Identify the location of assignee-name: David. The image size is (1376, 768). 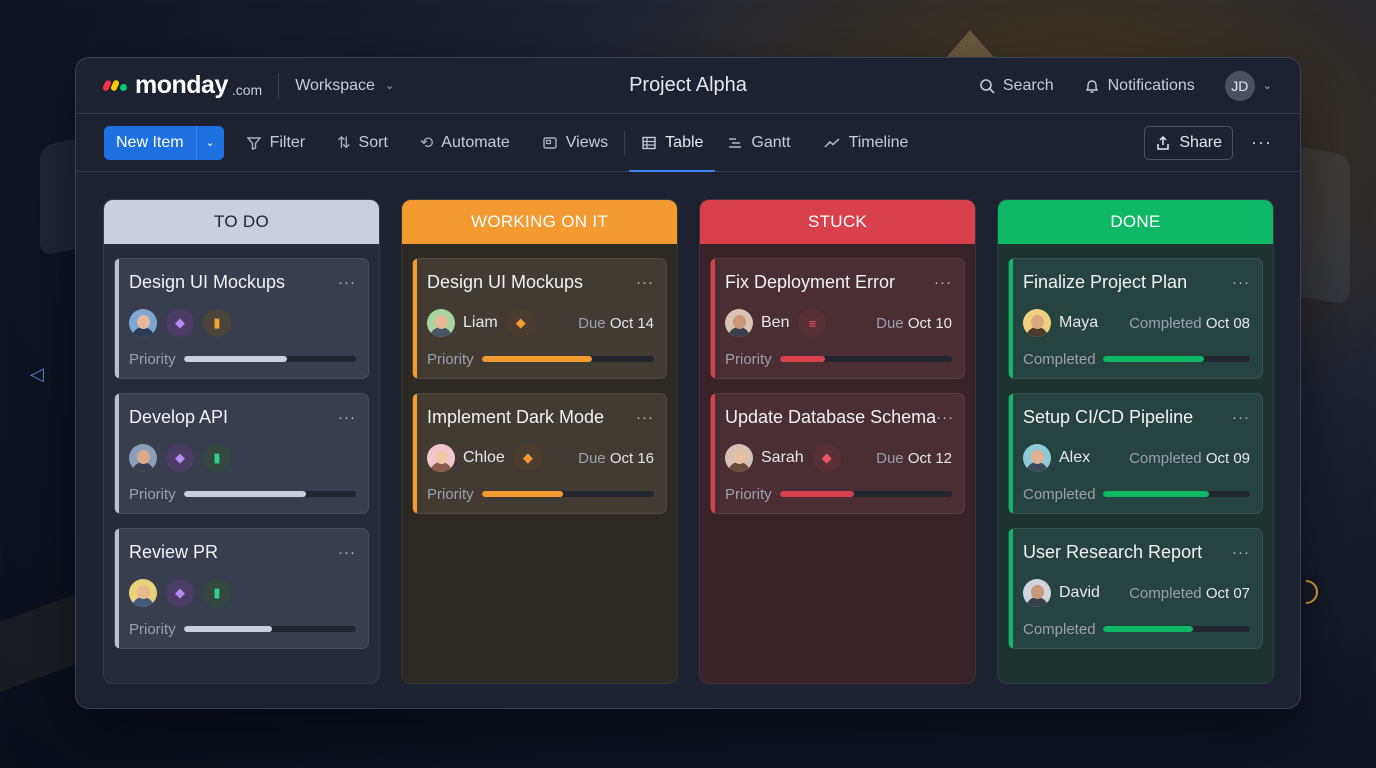
(1079, 592).